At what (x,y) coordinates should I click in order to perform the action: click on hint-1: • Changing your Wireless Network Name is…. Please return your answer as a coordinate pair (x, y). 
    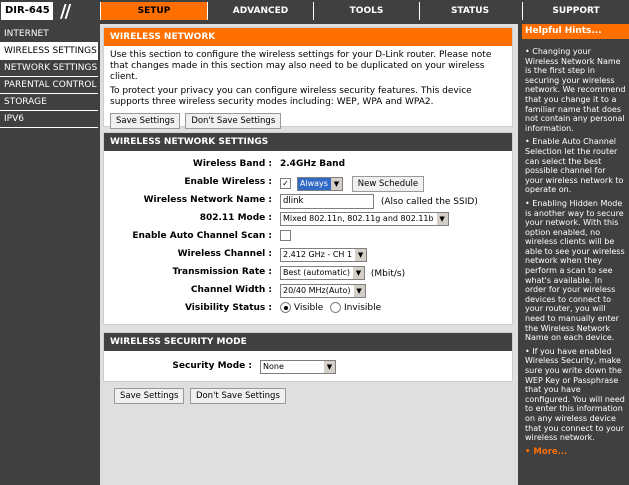
    Looking at the image, I should click on (575, 90).